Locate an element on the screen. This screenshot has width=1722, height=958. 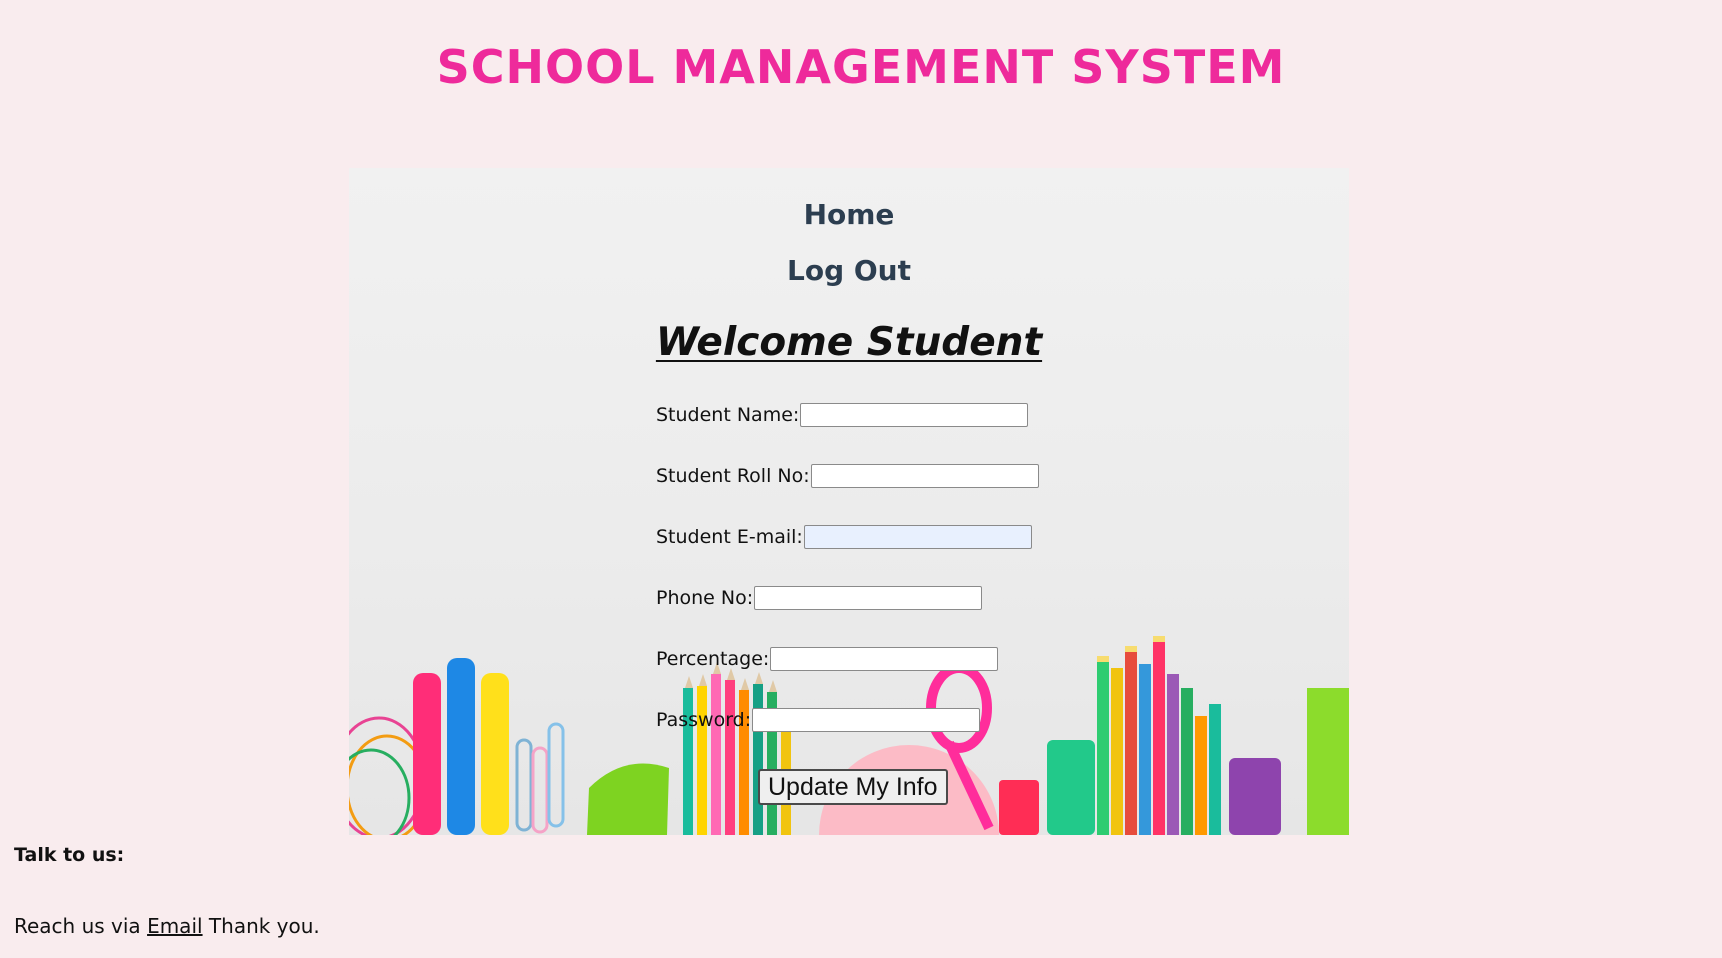
email-input is located at coordinates (917, 537).